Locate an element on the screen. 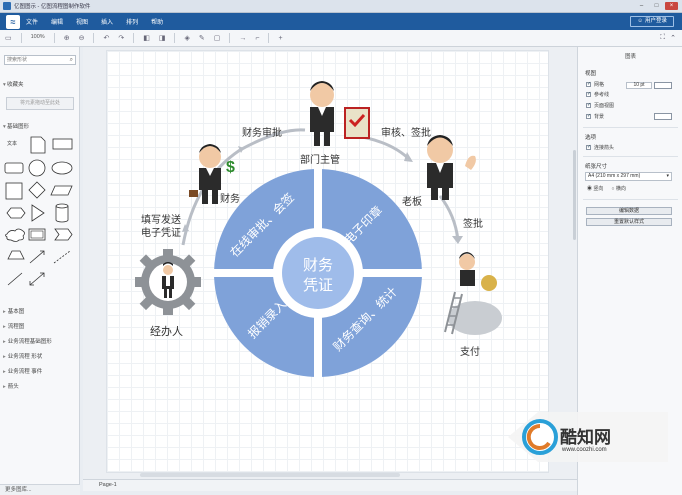 The width and height of the screenshot is (682, 495). view-section-label: 视图 is located at coordinates (591, 74).